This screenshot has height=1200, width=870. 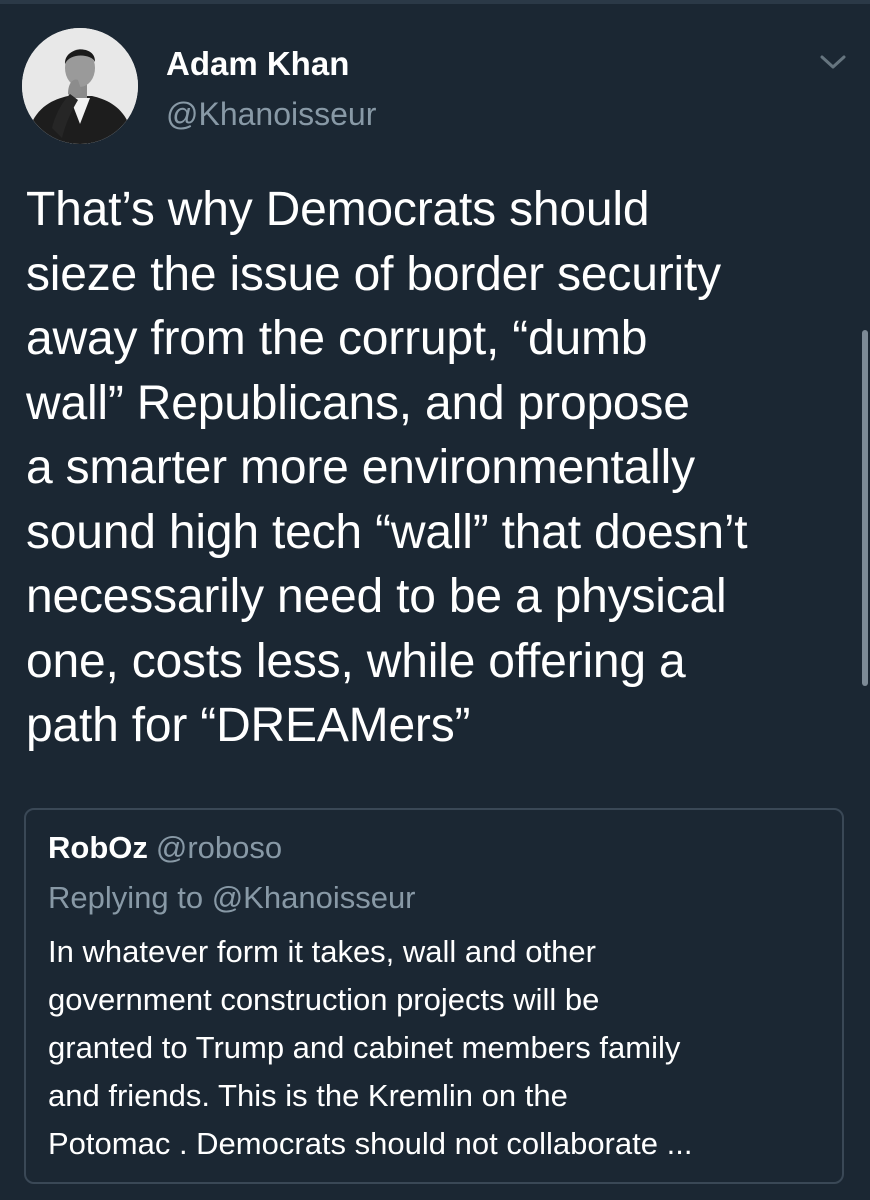 What do you see at coordinates (358, 403) in the screenshot?
I see `tweet-text-line: wall” Republicans, and propose` at bounding box center [358, 403].